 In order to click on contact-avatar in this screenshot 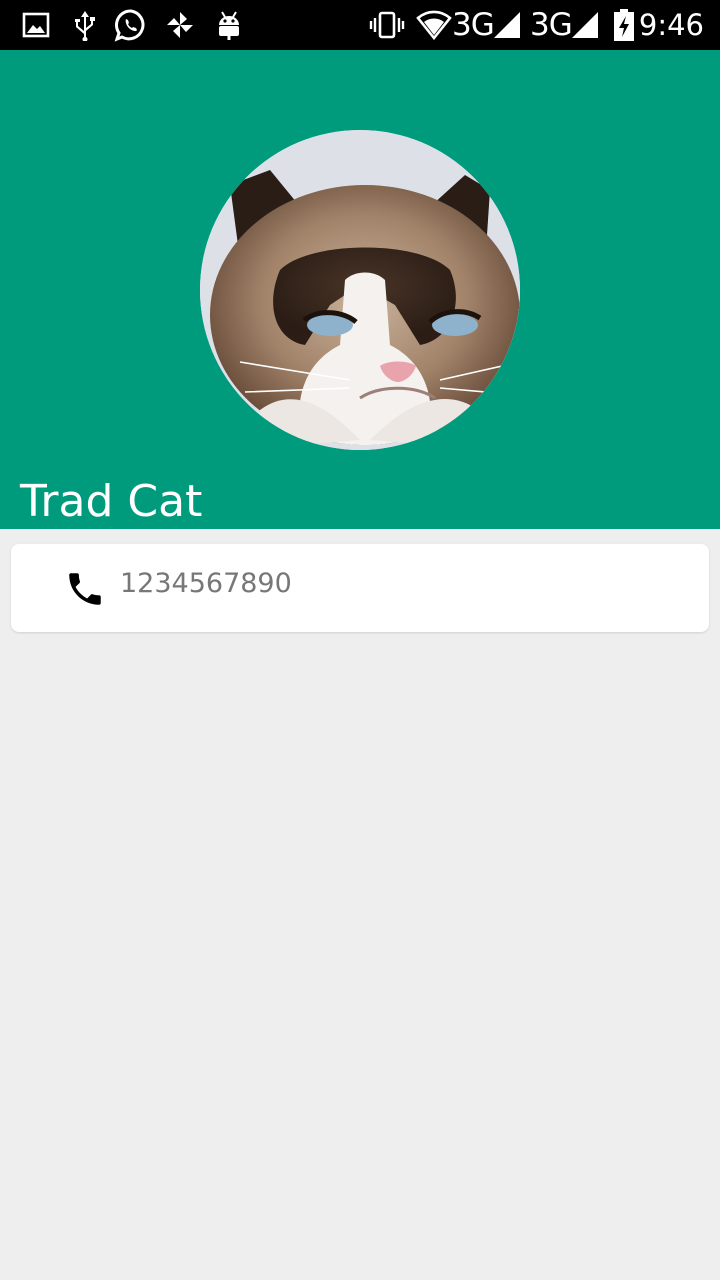, I will do `click(360, 290)`.